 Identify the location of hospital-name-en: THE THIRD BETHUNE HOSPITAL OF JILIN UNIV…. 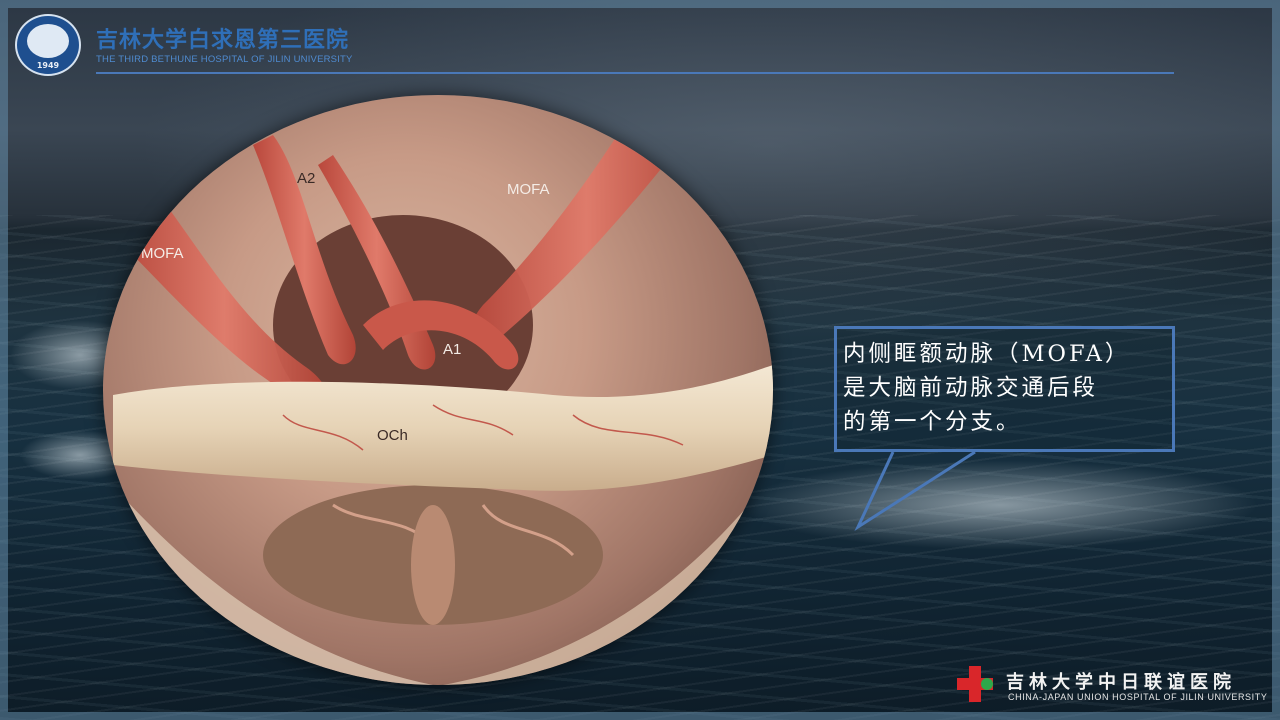
(224, 59).